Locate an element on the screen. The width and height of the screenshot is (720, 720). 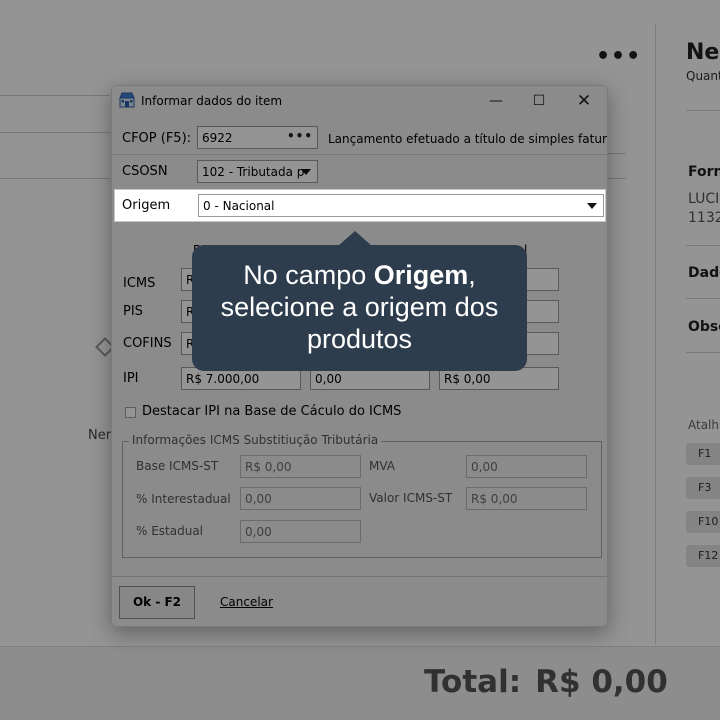
maximize-icon: ☐ is located at coordinates (539, 101).